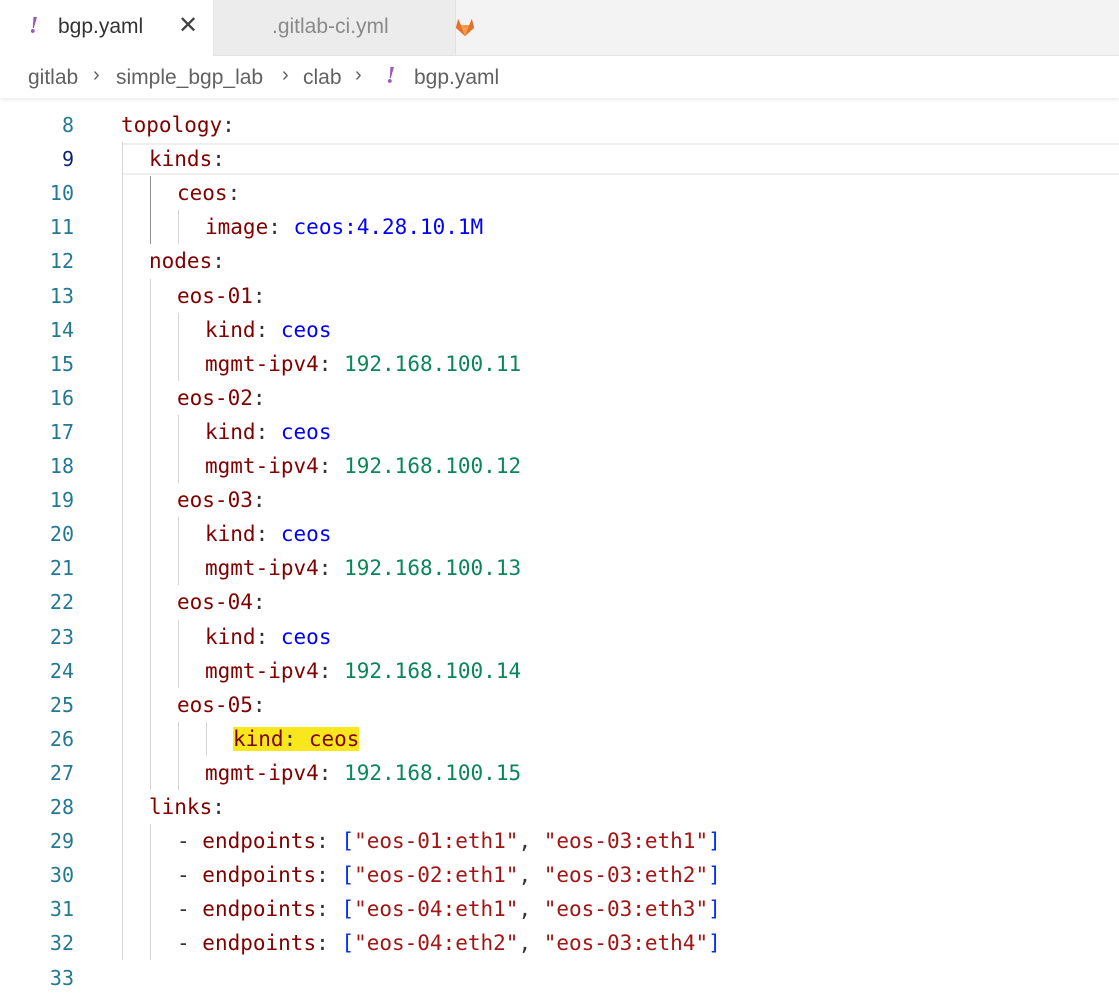 The image size is (1119, 995). I want to click on line-number: 10, so click(61, 193).